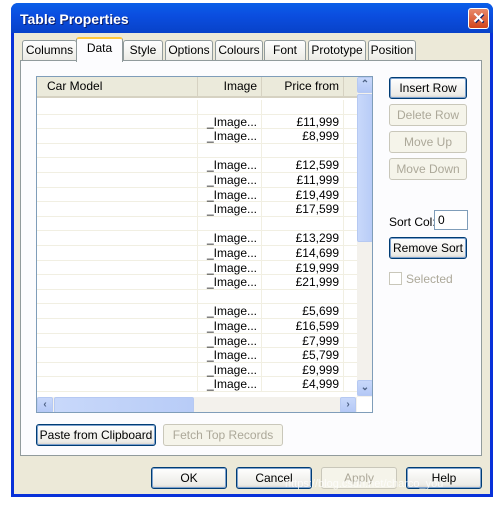 This screenshot has width=500, height=505. I want to click on remove-sort-button: Remove Sort, so click(428, 248).